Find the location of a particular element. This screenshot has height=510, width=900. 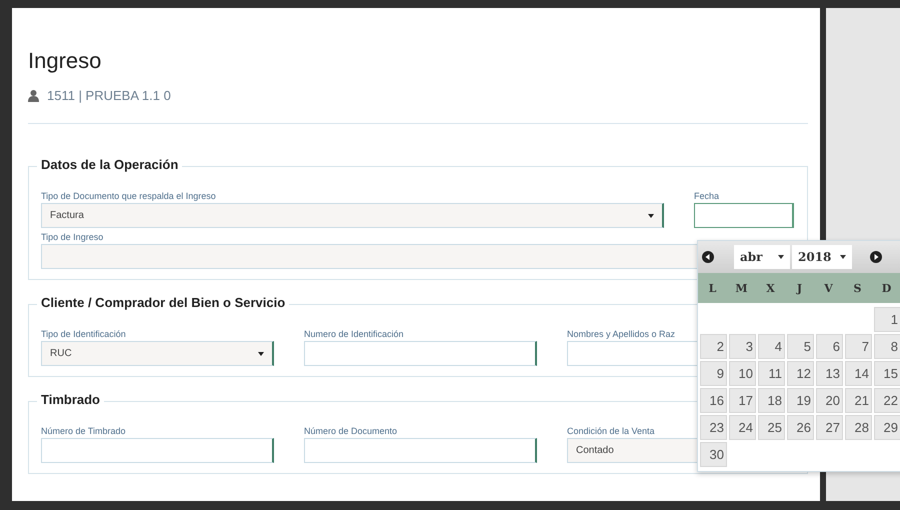

weekday-label: M is located at coordinates (741, 288).